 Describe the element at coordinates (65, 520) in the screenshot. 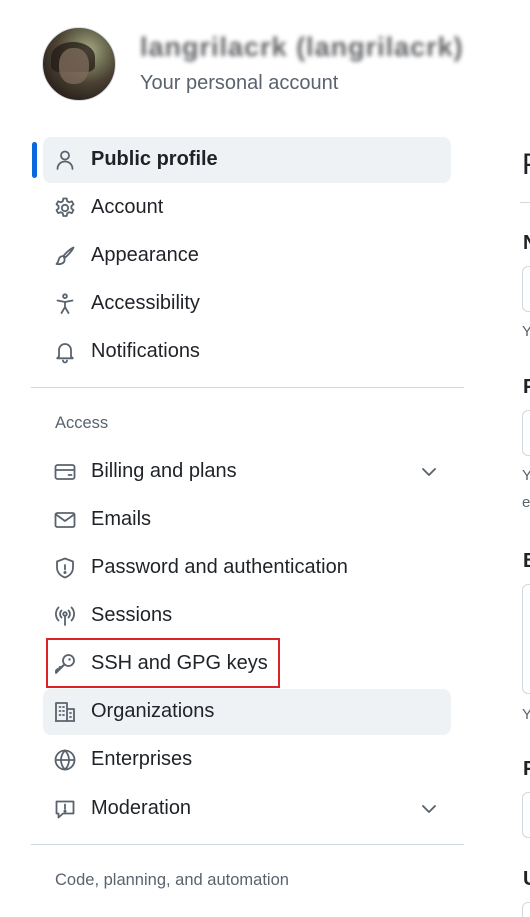

I see `mail-icon` at that location.